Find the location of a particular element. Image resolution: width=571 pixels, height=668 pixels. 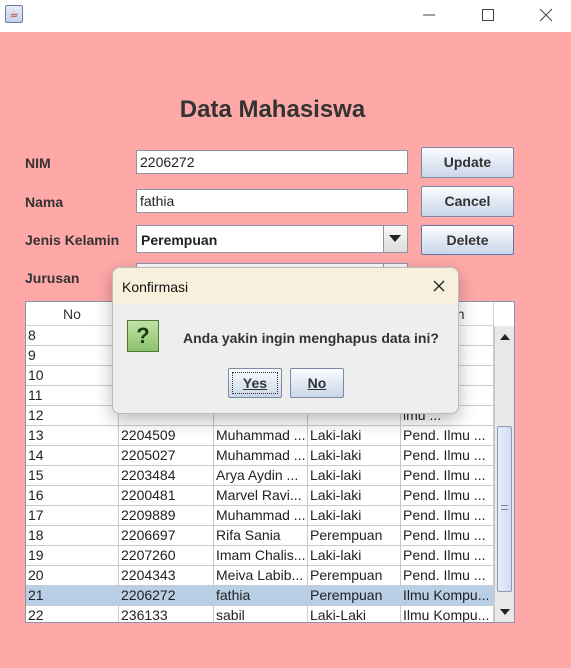

dialog-title: Konfirmasi is located at coordinates (155, 287).